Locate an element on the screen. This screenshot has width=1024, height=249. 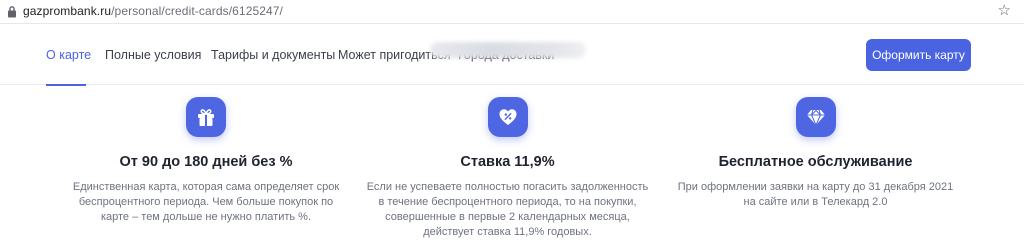
description-line: на сайте или в Телекард 2.0 is located at coordinates (815, 202).